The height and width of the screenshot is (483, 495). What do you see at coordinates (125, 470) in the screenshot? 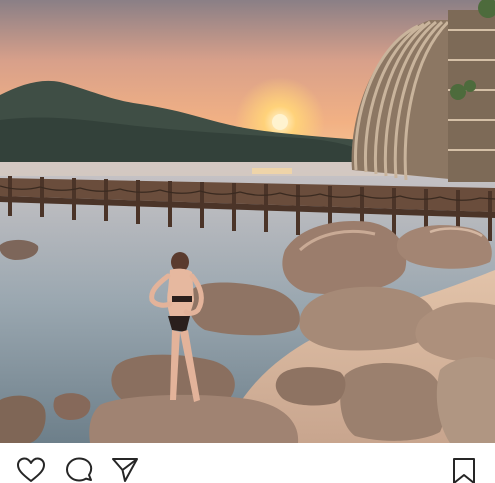
I see `paper-plane-icon` at bounding box center [125, 470].